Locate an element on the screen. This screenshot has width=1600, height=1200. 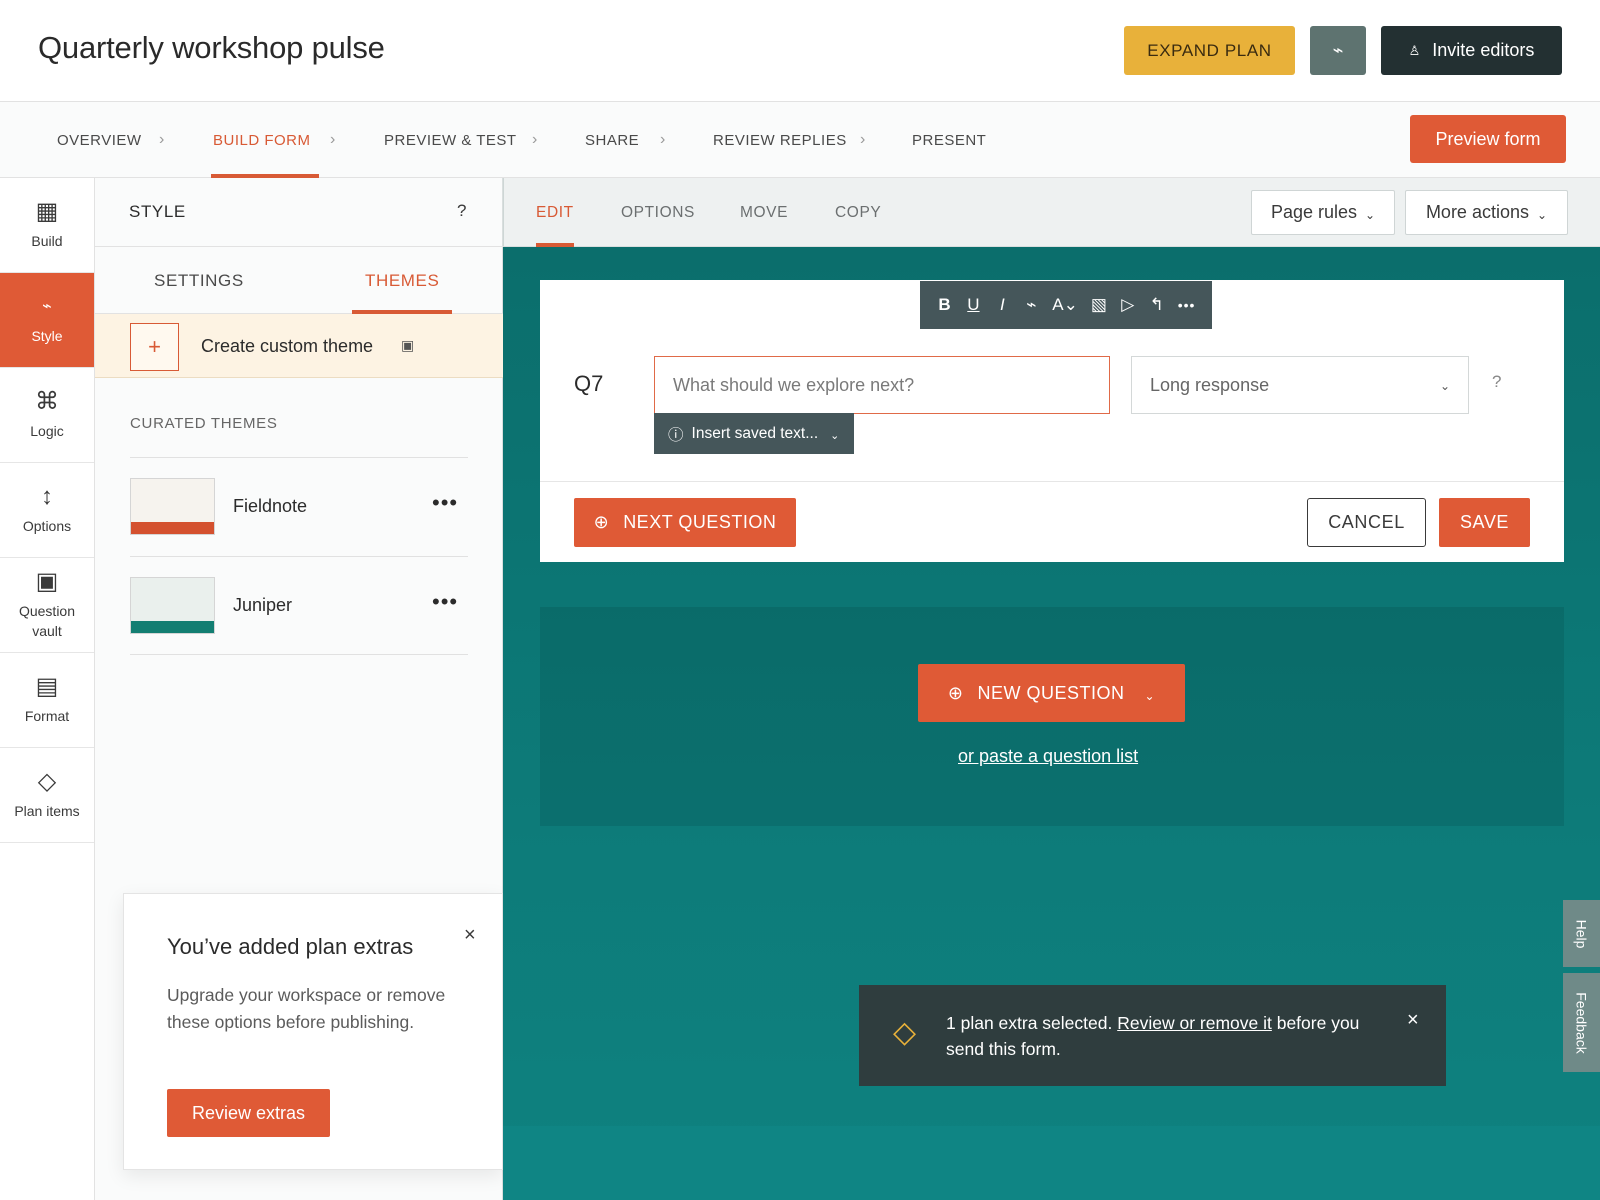
tab-themes: THEMES is located at coordinates (402, 280).